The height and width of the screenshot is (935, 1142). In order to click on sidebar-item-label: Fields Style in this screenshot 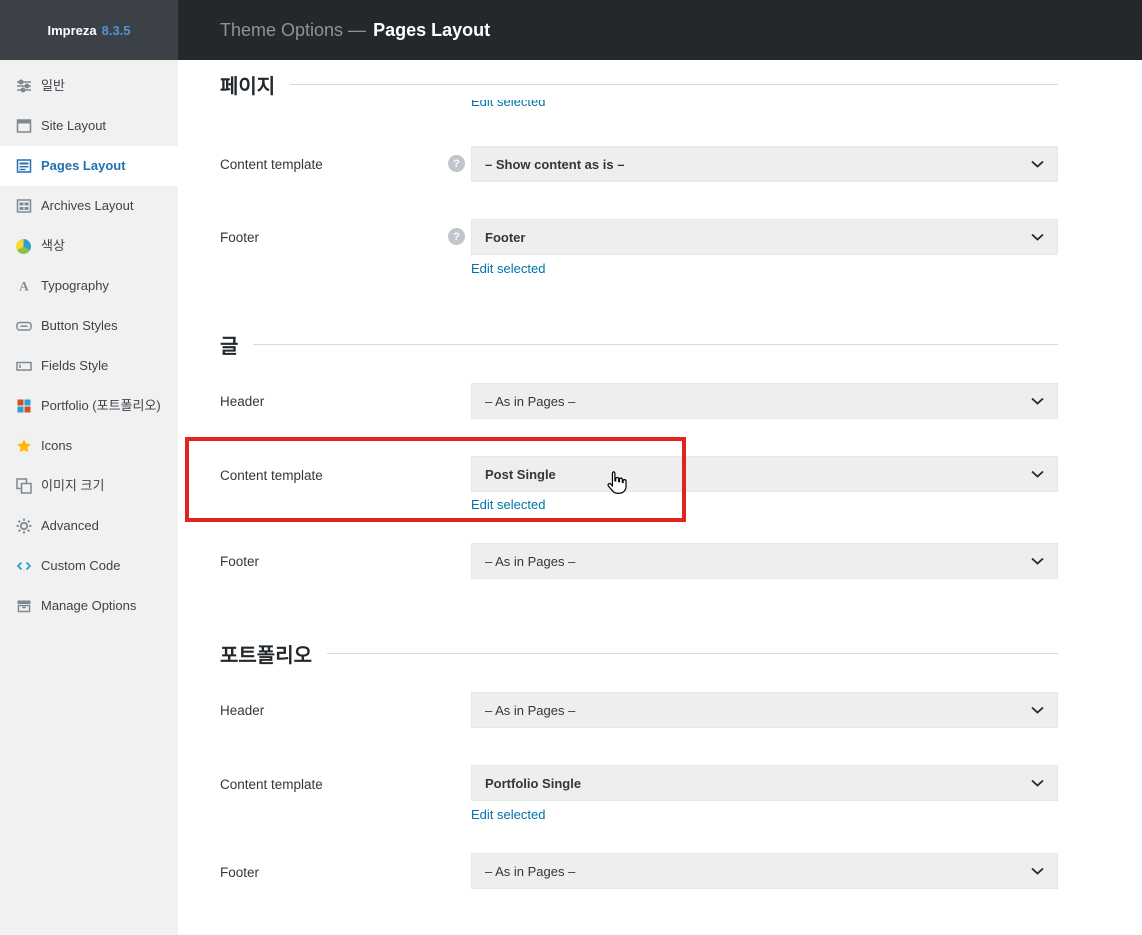, I will do `click(75, 366)`.